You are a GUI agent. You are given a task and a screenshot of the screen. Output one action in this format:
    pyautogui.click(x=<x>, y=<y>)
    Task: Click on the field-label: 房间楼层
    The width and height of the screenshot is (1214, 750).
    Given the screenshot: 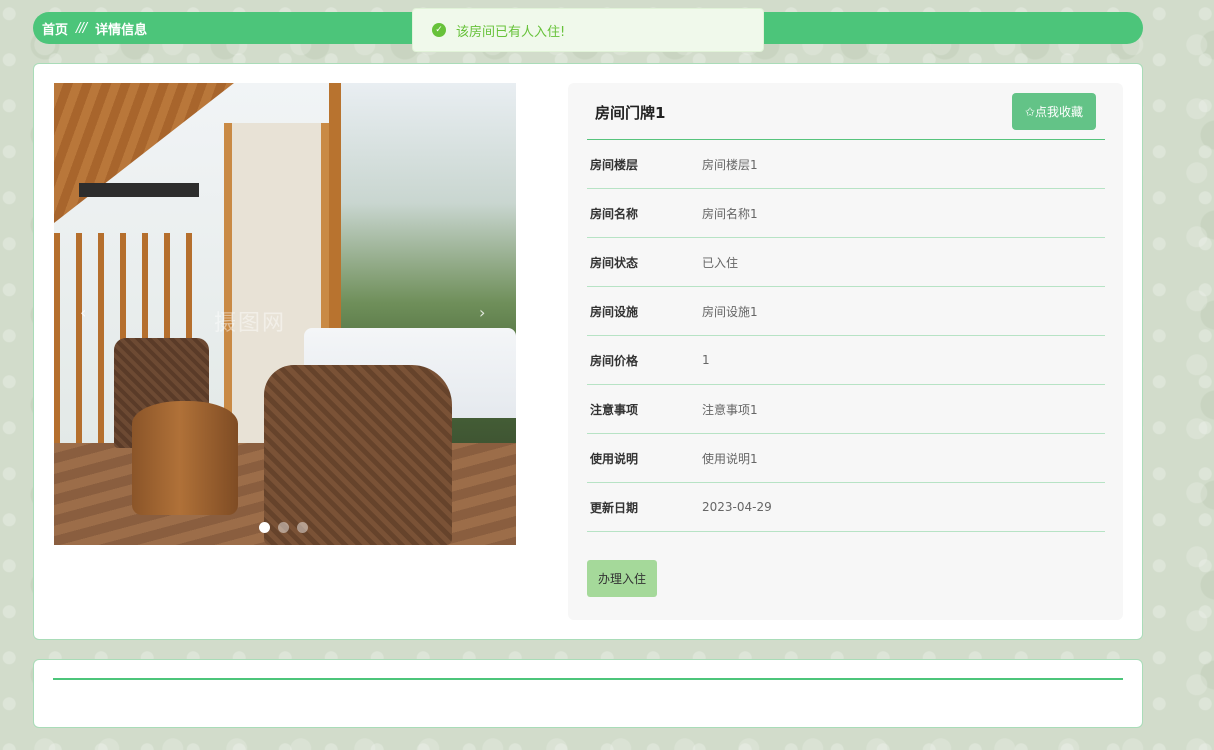 What is the action you would take?
    pyautogui.click(x=614, y=164)
    